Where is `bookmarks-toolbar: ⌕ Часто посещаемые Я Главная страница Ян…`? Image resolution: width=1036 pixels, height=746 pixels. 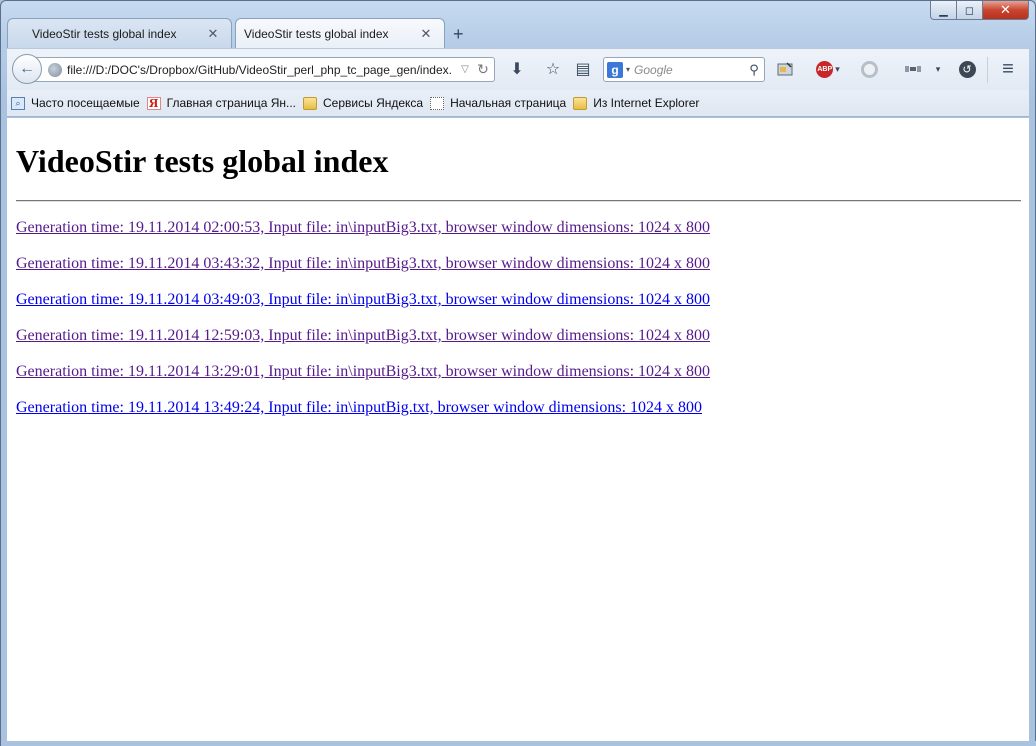 bookmarks-toolbar: ⌕ Часто посещаемые Я Главная страница Ян… is located at coordinates (518, 103).